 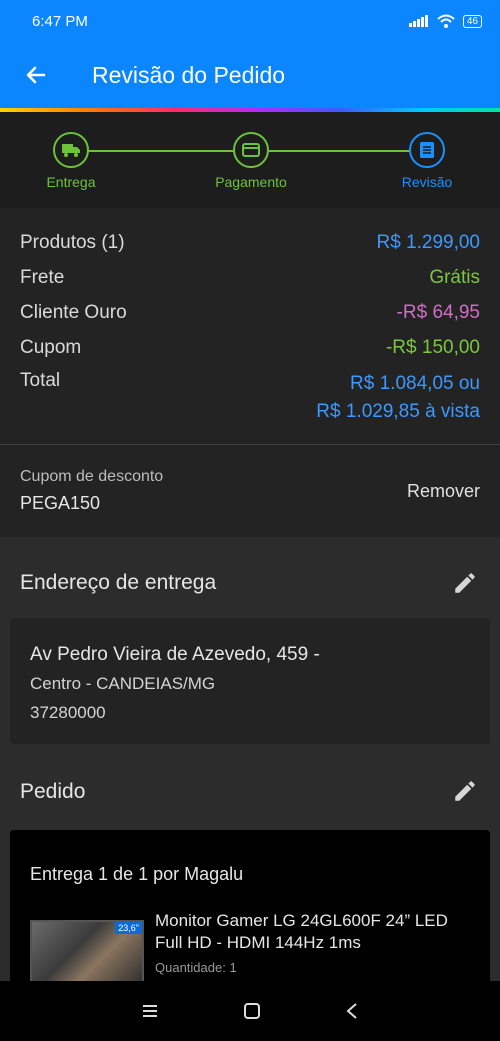 I want to click on wifi-icon, so click(x=446, y=21).